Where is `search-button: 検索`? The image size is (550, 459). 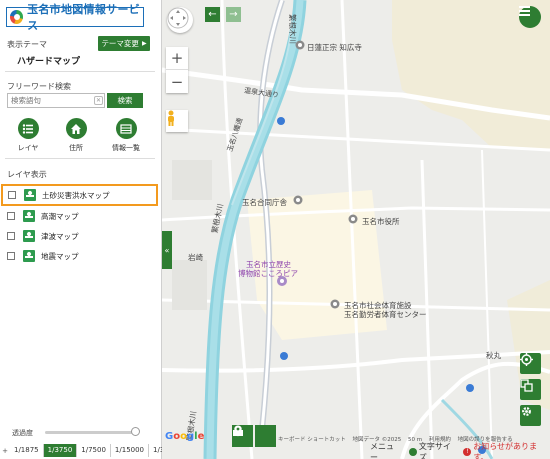
search-button: 検索 is located at coordinates (125, 100).